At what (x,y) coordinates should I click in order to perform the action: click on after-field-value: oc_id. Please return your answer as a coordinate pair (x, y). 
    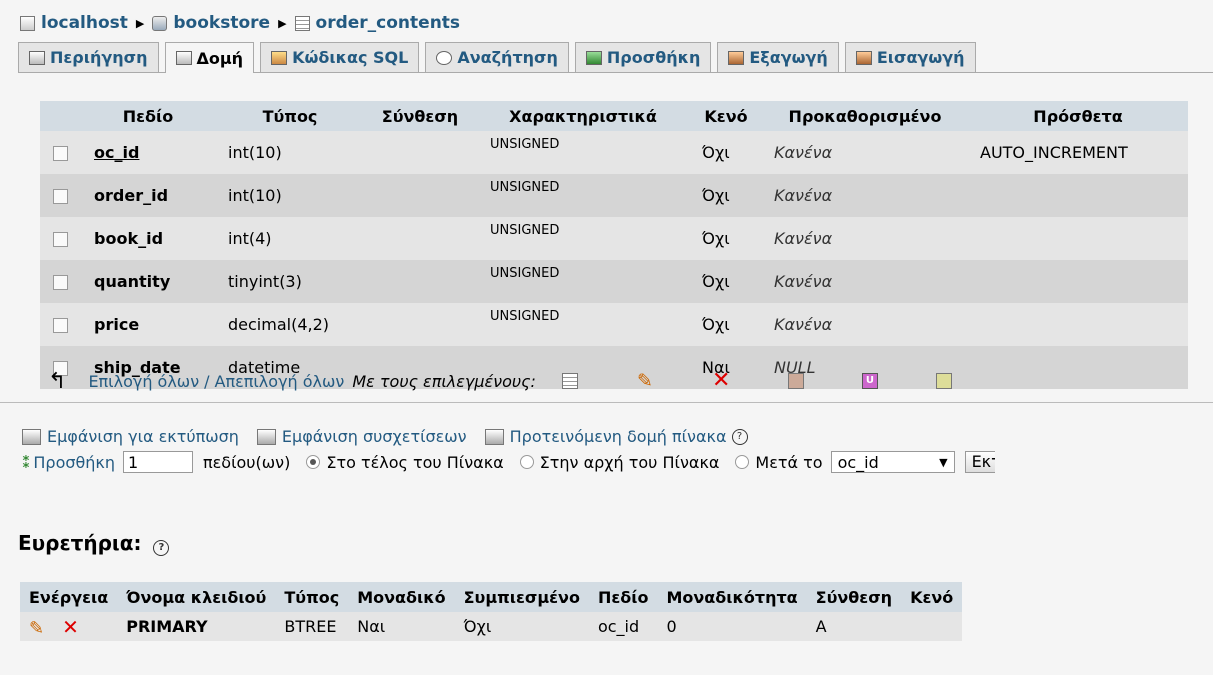
    Looking at the image, I should click on (858, 462).